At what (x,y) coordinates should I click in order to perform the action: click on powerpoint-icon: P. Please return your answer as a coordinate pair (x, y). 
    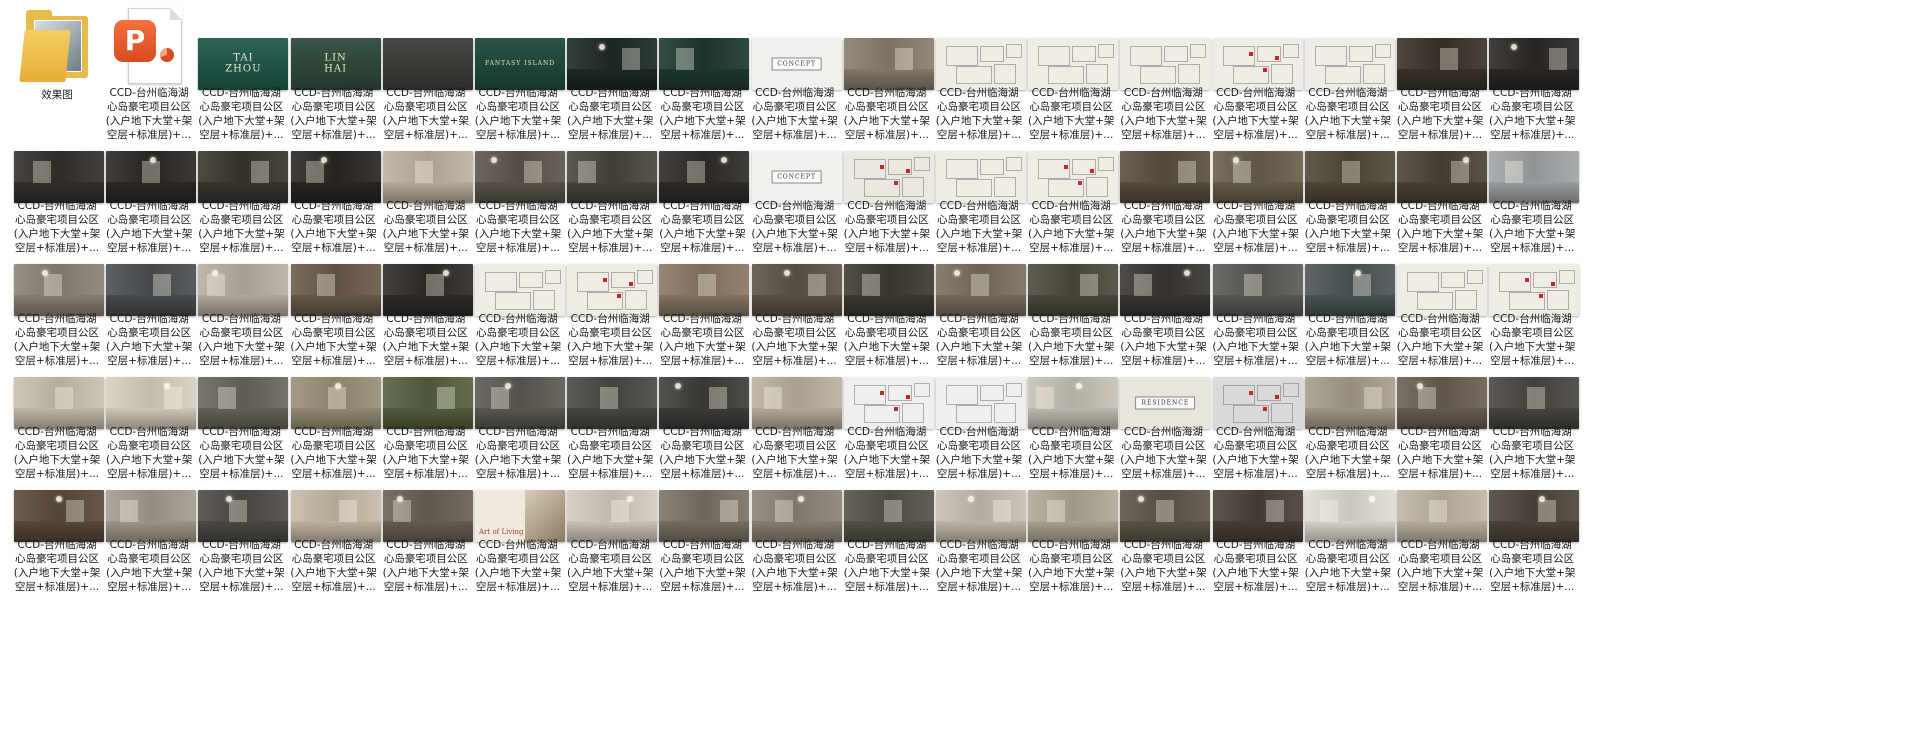
    Looking at the image, I should click on (149, 46).